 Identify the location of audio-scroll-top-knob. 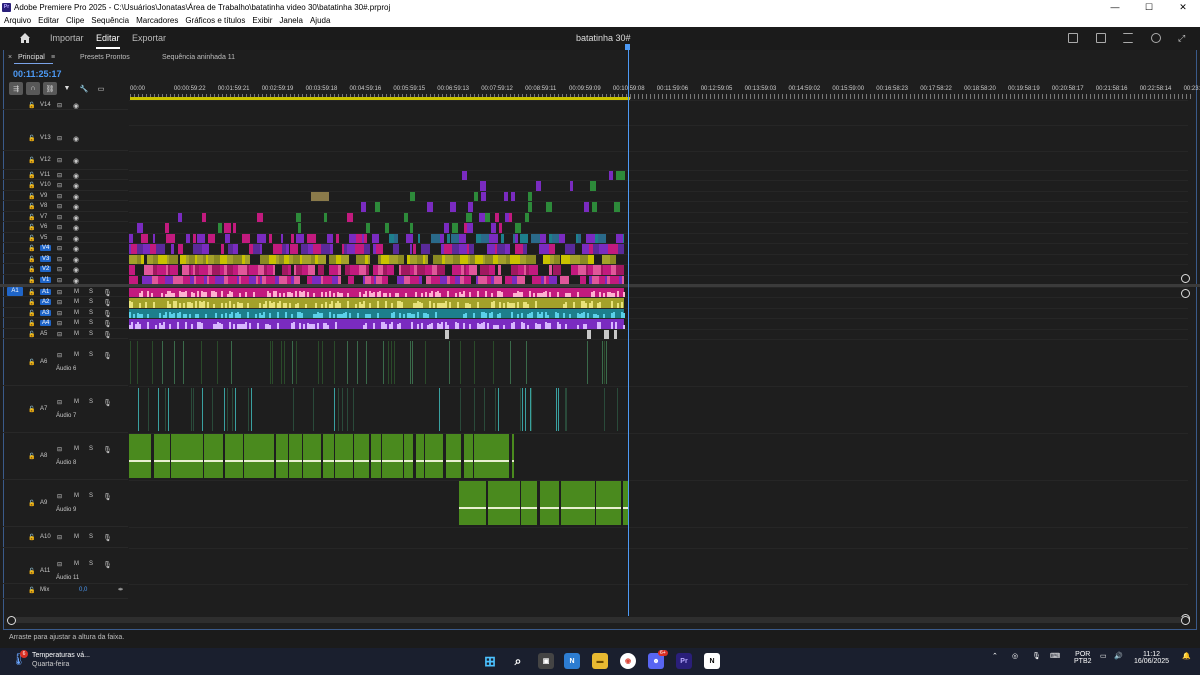
(1185, 293).